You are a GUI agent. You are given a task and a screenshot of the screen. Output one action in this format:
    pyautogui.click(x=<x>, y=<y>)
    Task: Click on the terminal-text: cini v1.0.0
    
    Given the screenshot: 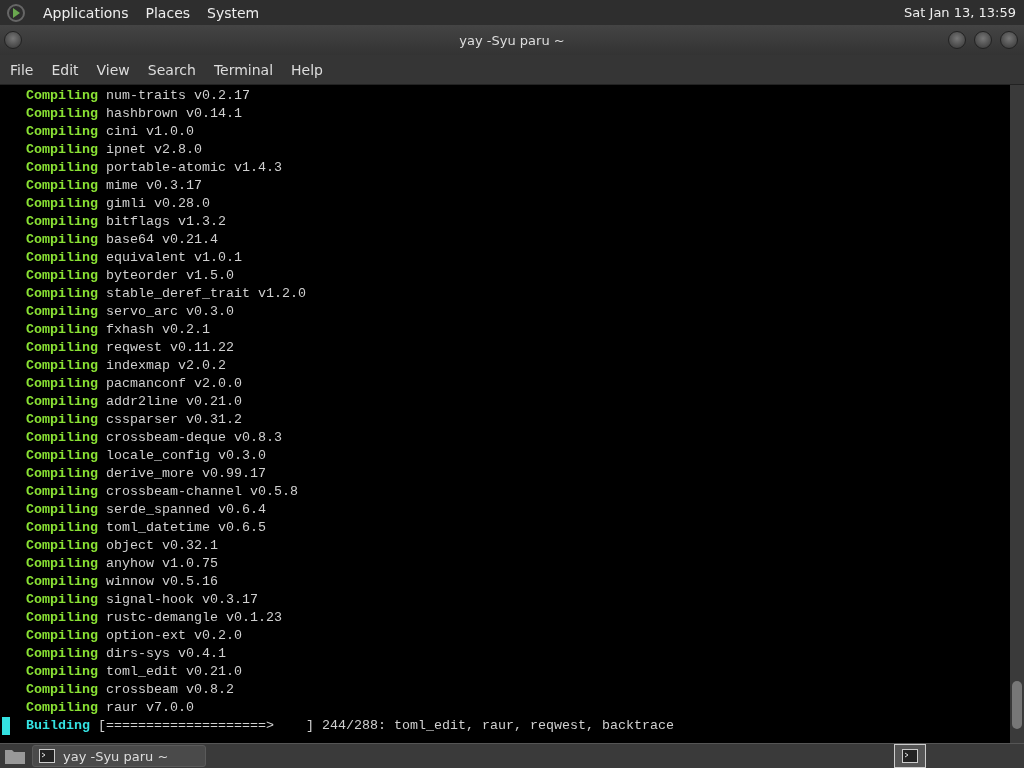 What is the action you would take?
    pyautogui.click(x=150, y=132)
    